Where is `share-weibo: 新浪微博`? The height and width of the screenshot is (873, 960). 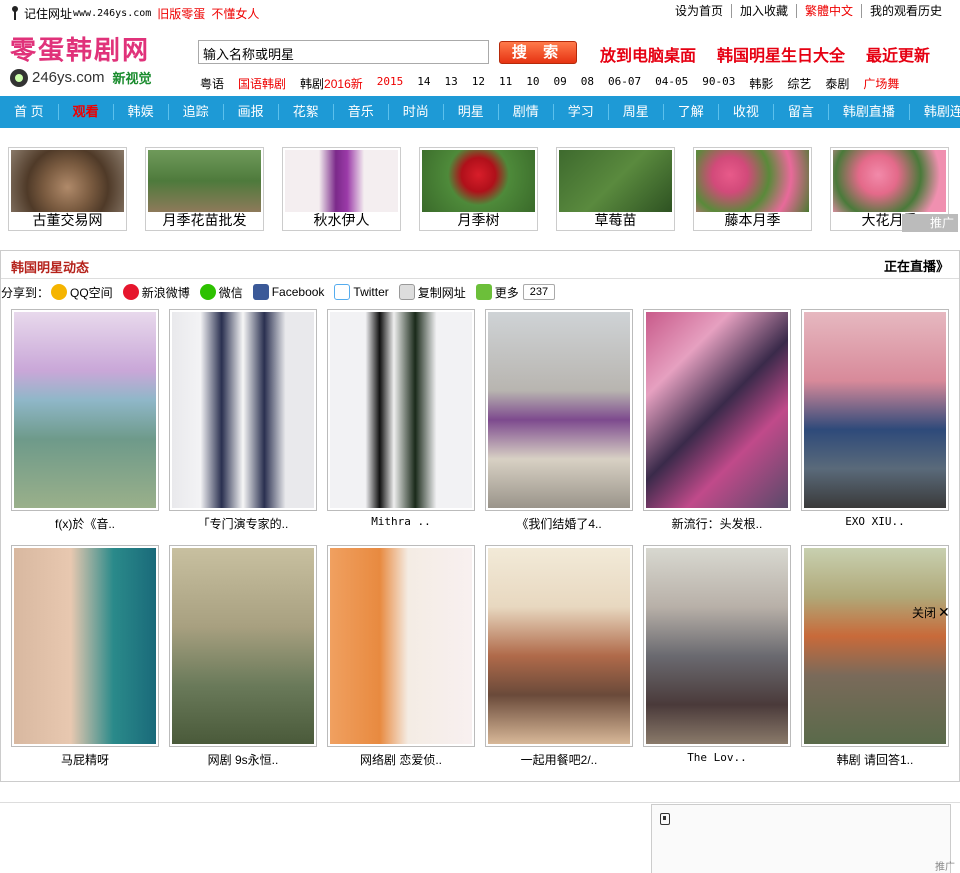 share-weibo: 新浪微博 is located at coordinates (156, 292).